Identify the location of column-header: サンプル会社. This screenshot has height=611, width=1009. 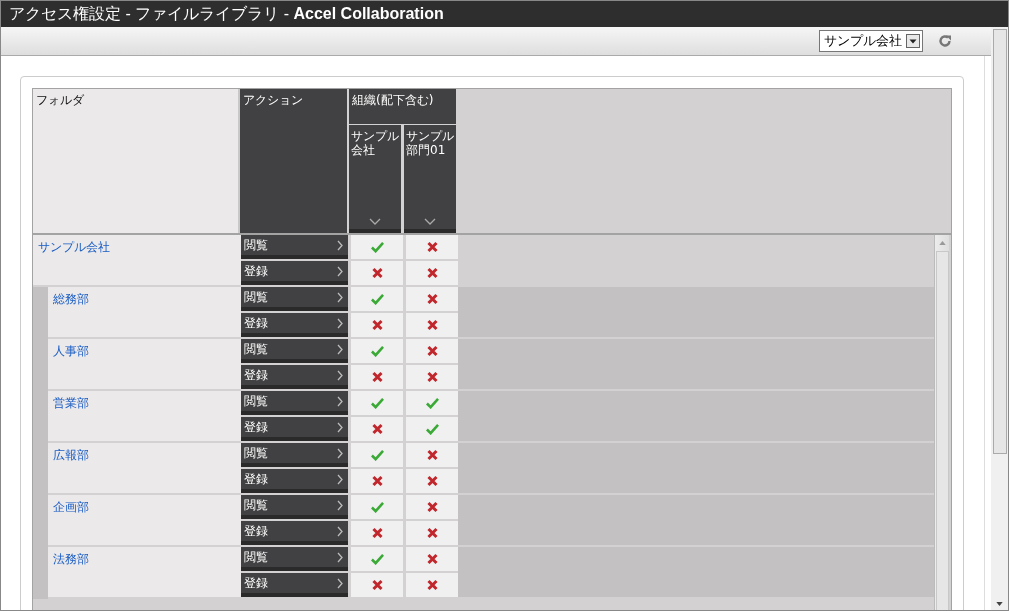
(375, 143).